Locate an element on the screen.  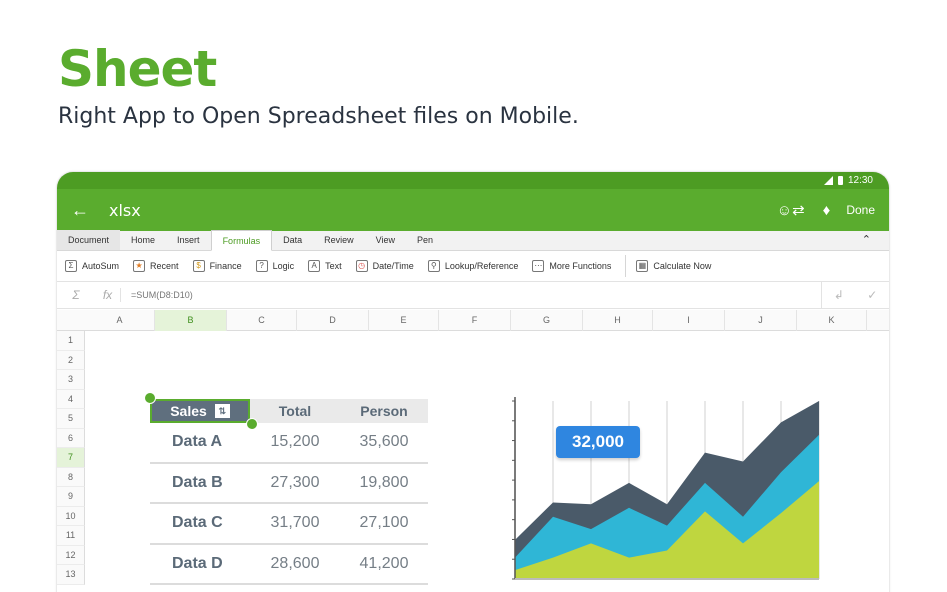
column-header-b: B is located at coordinates (191, 320).